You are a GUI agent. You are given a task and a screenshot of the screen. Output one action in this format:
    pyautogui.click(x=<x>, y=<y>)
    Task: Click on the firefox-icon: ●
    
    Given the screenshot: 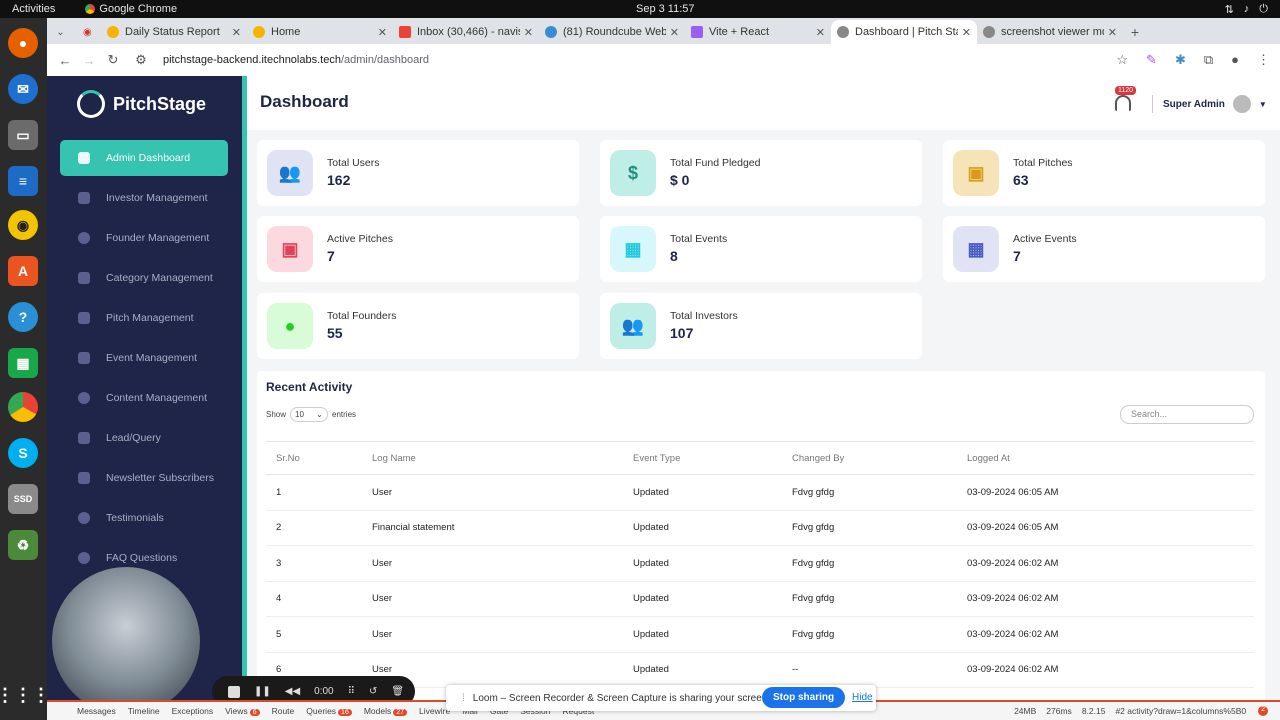 What is the action you would take?
    pyautogui.click(x=23, y=43)
    